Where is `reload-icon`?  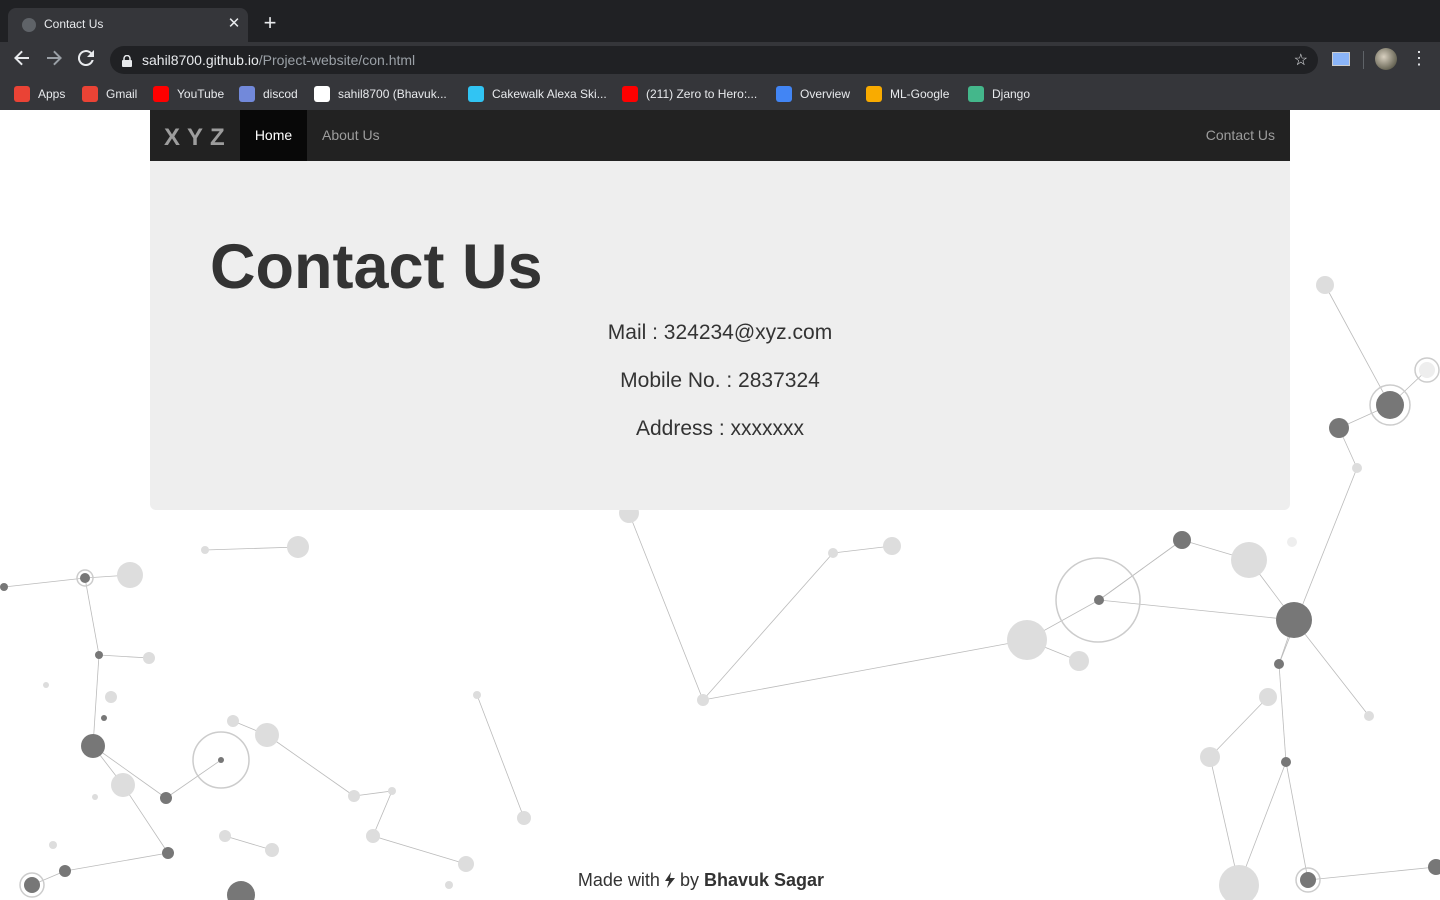 reload-icon is located at coordinates (86, 60).